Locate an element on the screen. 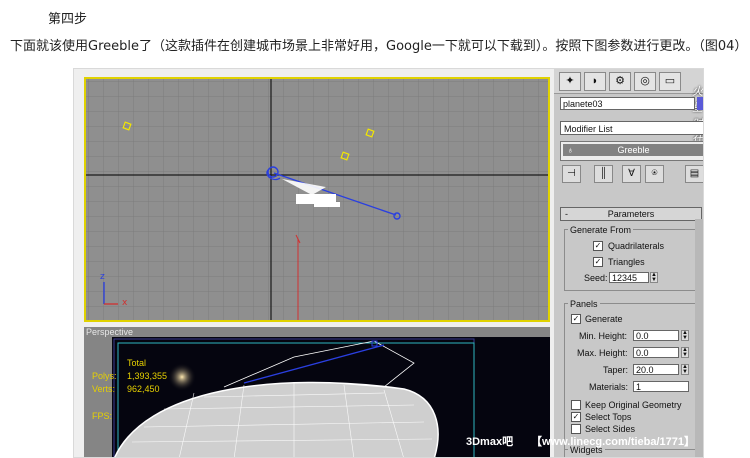 The image size is (750, 458). seed-input: 12345 is located at coordinates (629, 277).